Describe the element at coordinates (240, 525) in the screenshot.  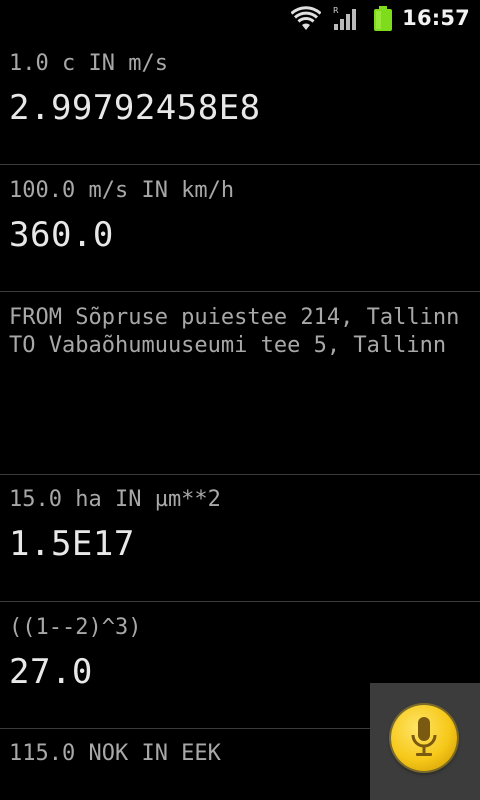
I see `list-item: 15.0 ha IN µm**2 1.5E17` at that location.